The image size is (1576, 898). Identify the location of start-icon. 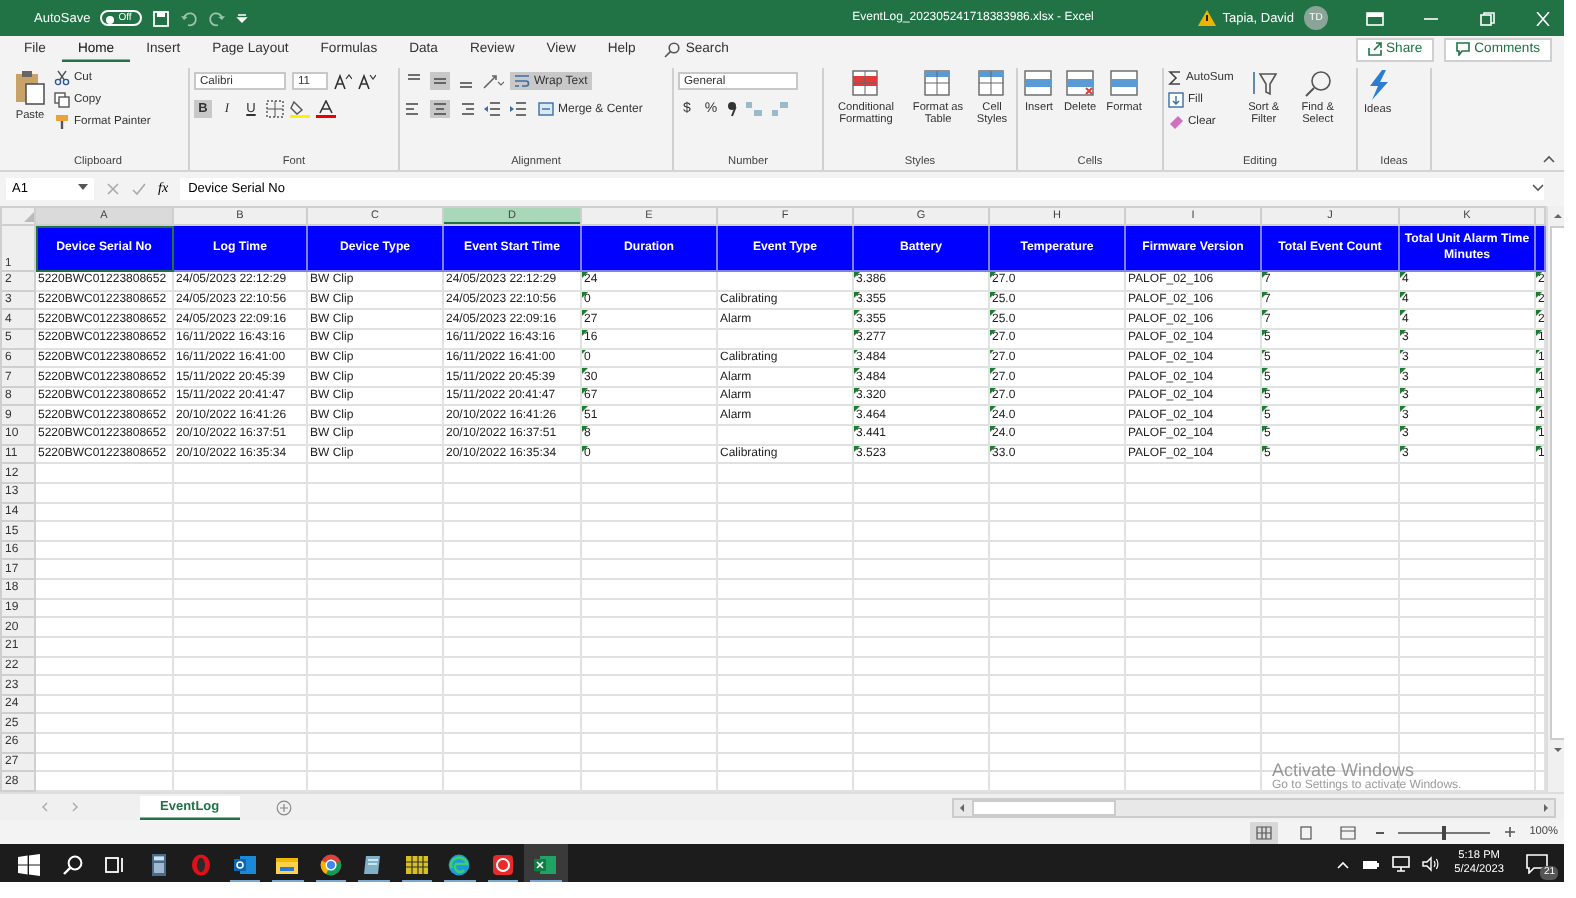
(29, 864).